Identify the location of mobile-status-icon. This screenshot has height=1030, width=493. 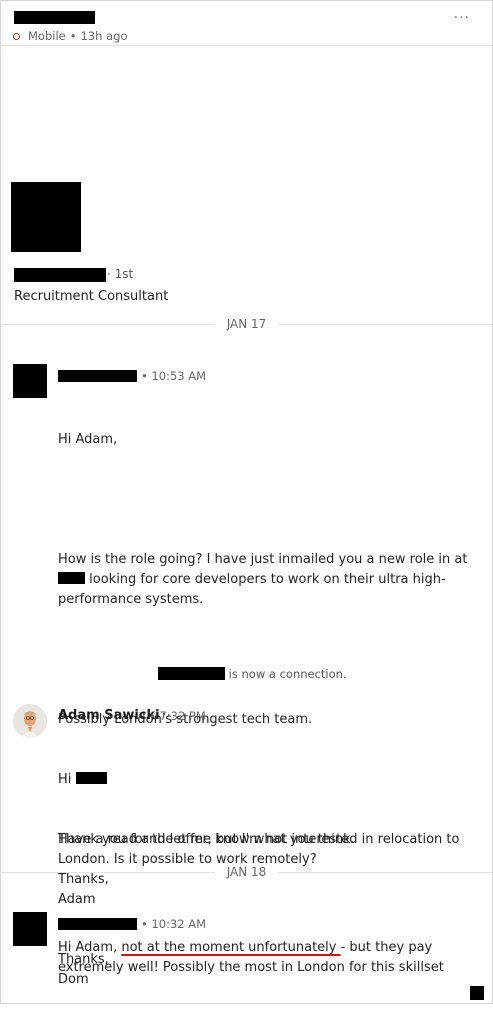
(16, 36).